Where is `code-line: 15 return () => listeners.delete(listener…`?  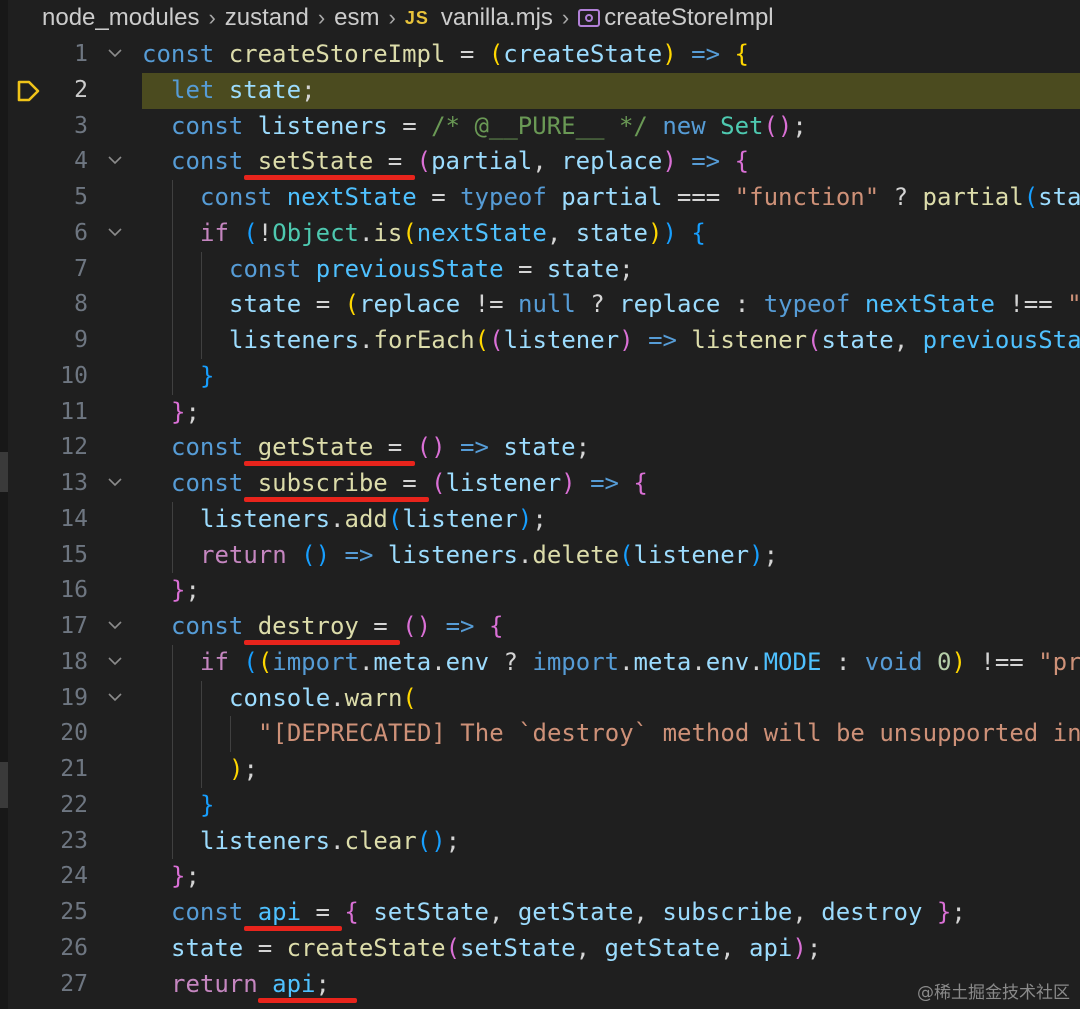
code-line: 15 return () => listeners.delete(listener… is located at coordinates (540, 555).